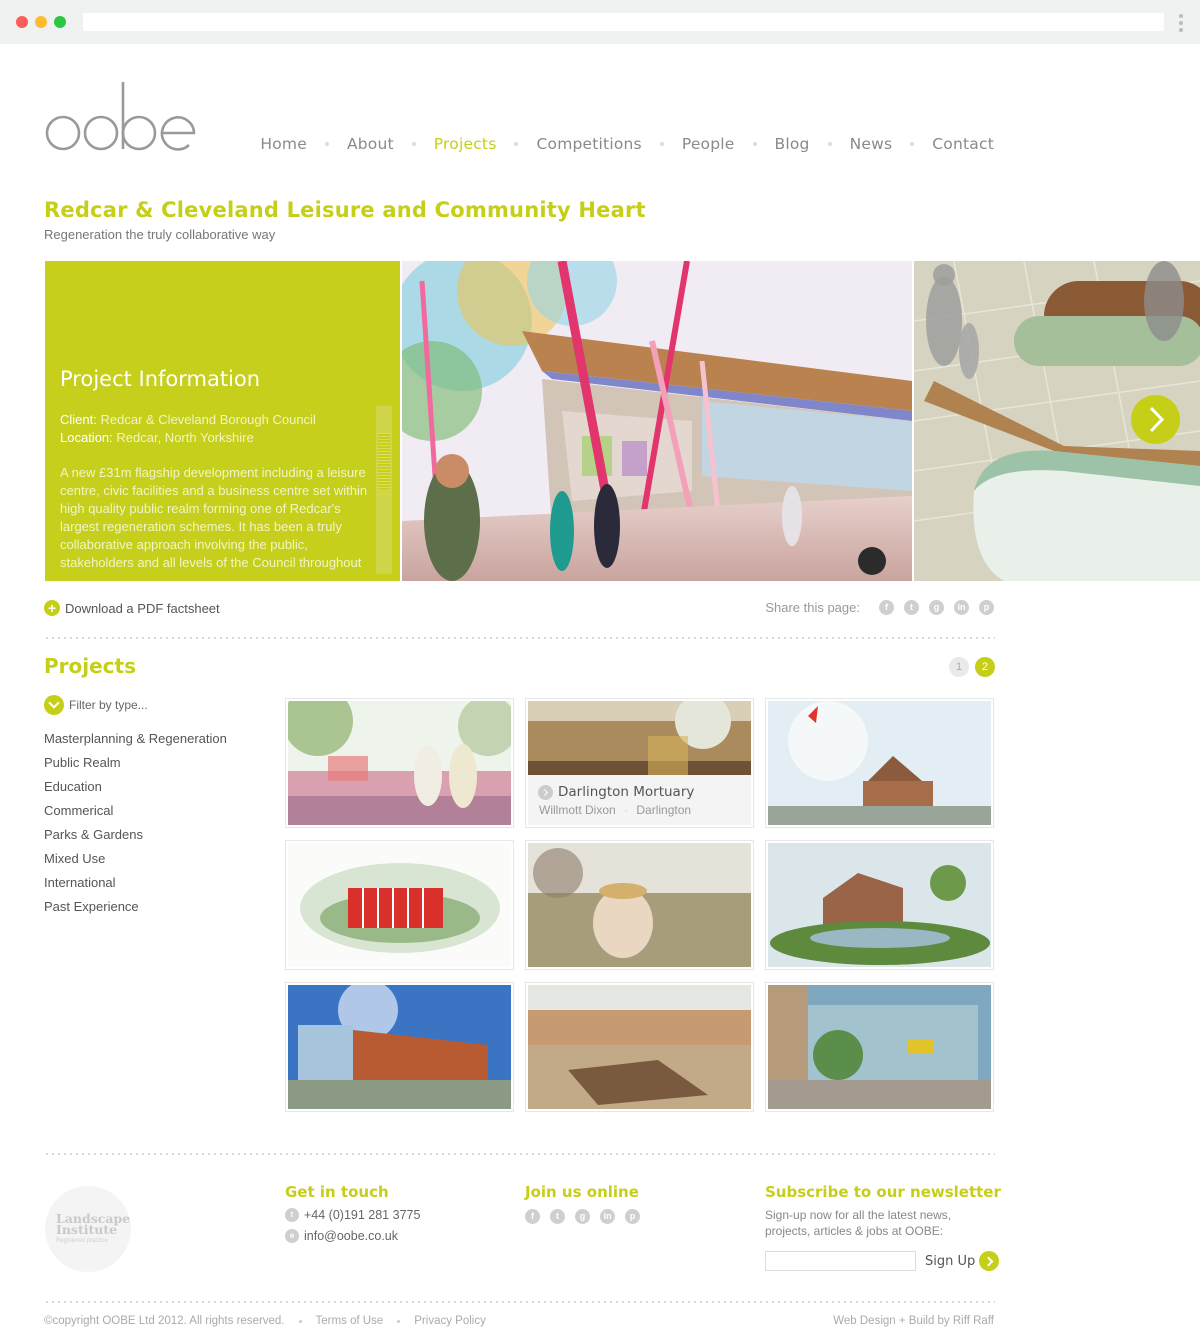 Image resolution: width=1200 pixels, height=1342 pixels. What do you see at coordinates (120, 116) in the screenshot?
I see `oobe-logo-icon` at bounding box center [120, 116].